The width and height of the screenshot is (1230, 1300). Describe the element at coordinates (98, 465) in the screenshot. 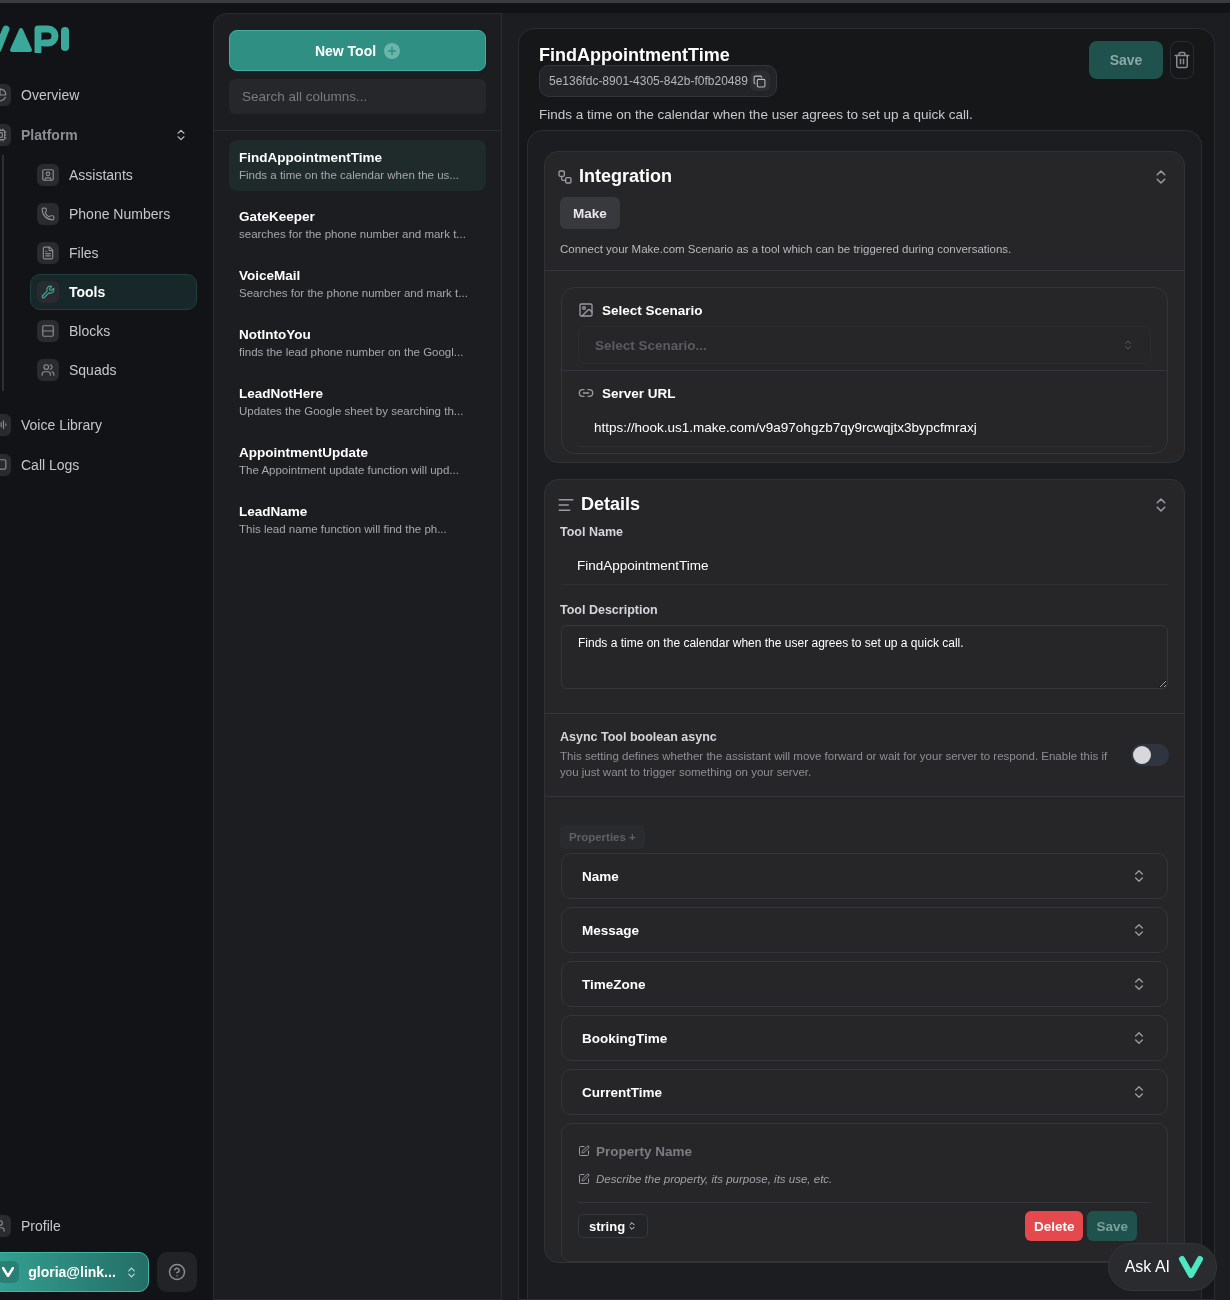

I see `nav-item: Call Logs` at that location.